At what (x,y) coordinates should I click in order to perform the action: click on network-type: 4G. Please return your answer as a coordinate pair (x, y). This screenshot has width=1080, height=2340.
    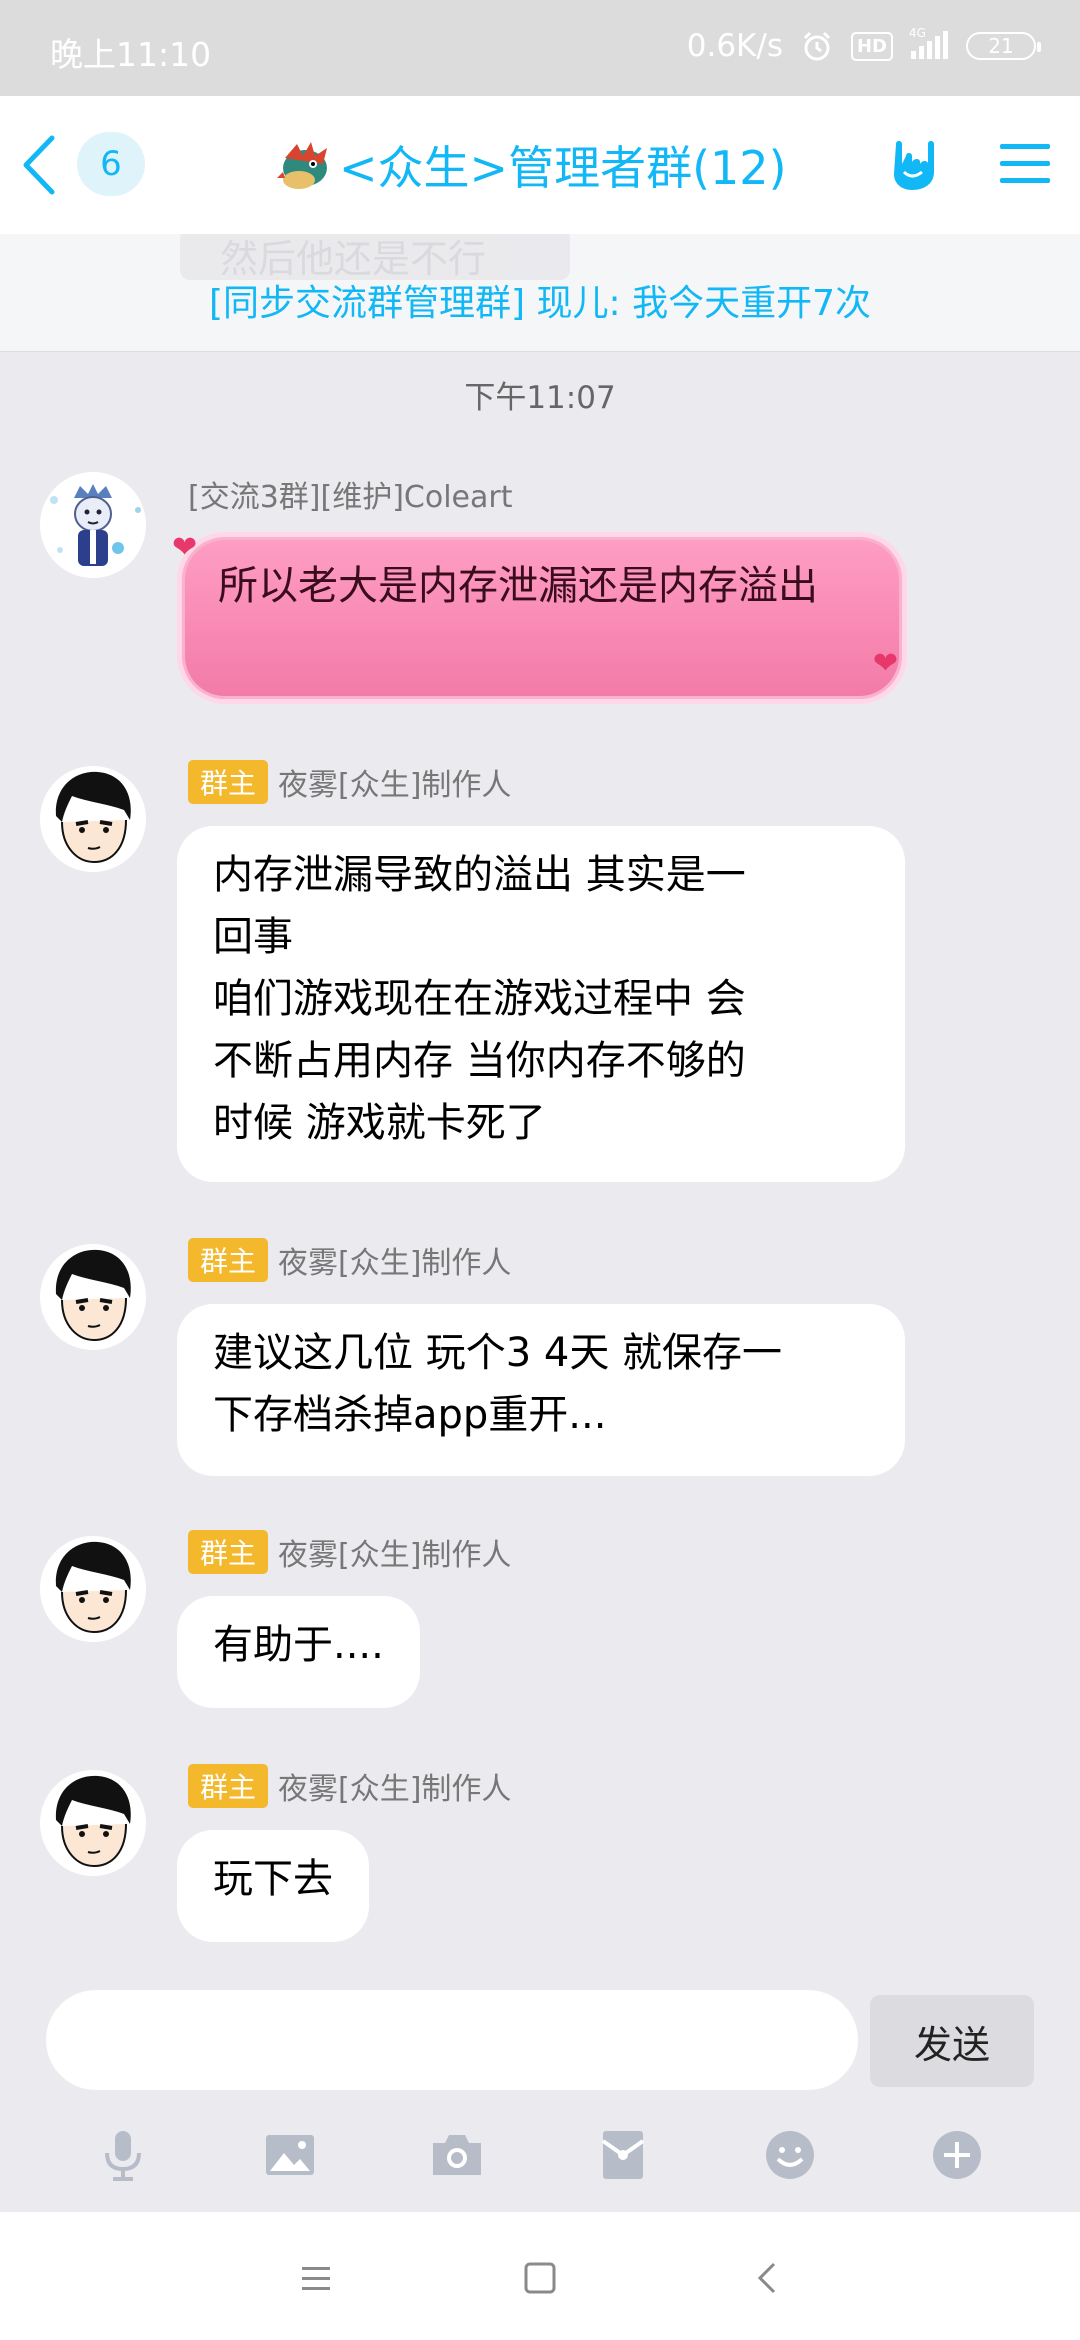
    Looking at the image, I should click on (917, 33).